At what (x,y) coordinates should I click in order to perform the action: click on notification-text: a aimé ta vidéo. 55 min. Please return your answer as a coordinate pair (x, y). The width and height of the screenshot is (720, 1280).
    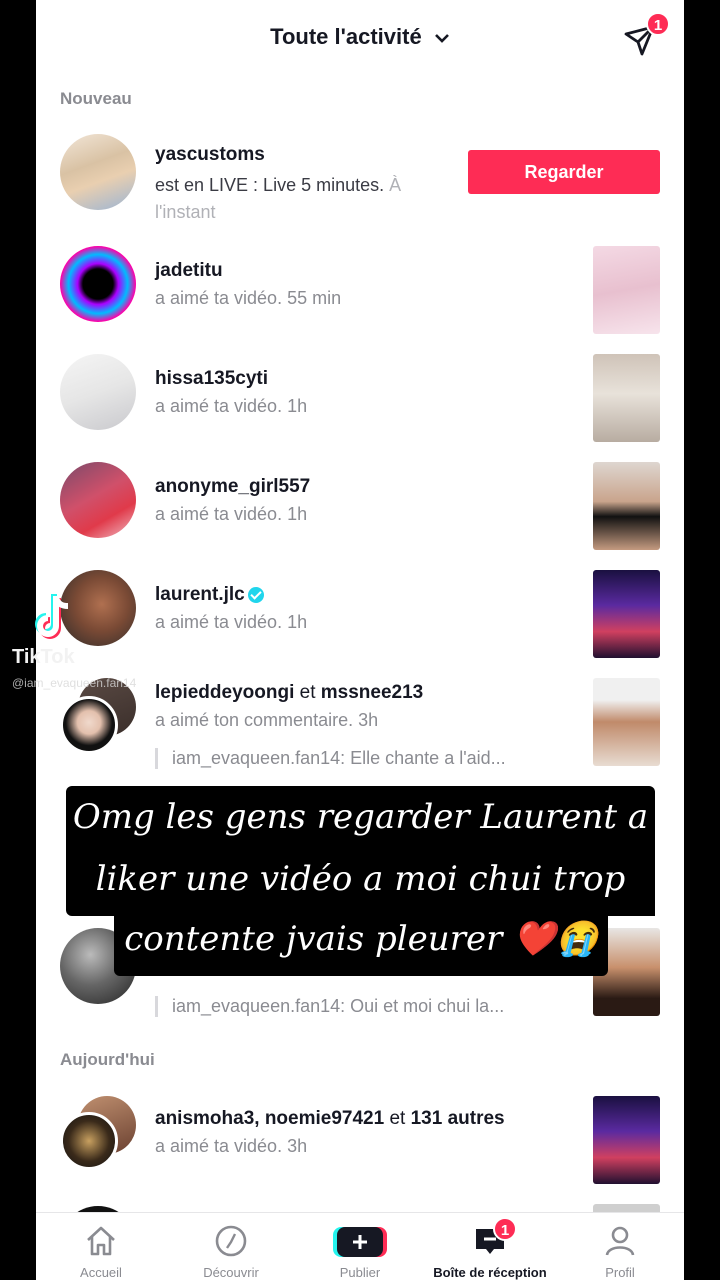
    Looking at the image, I should click on (248, 298).